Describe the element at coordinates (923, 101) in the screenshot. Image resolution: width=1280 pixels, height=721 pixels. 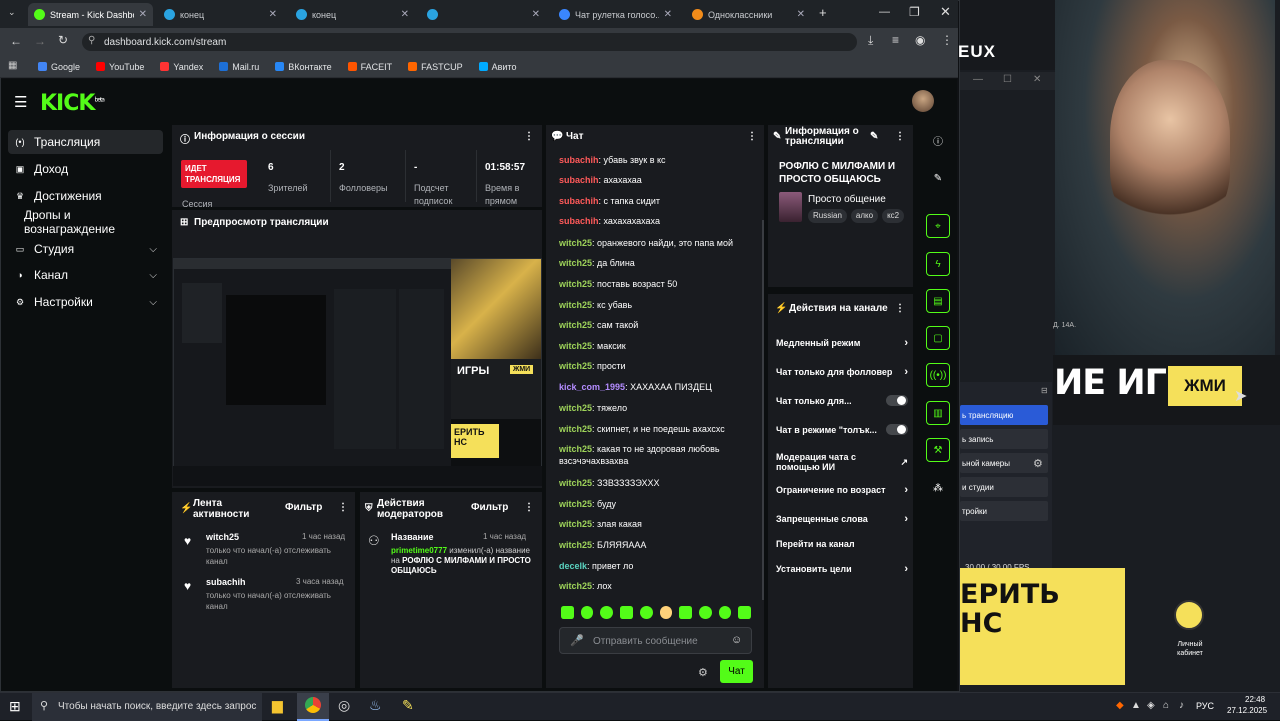
I see `user-avatar` at that location.